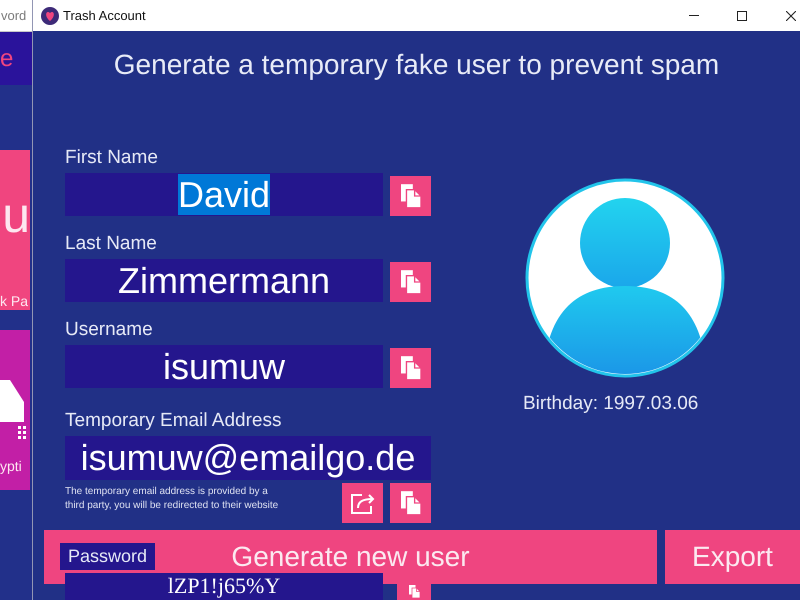 This screenshot has height=600, width=800. What do you see at coordinates (224, 586) in the screenshot?
I see `password-field: lZP1!j65%Y` at bounding box center [224, 586].